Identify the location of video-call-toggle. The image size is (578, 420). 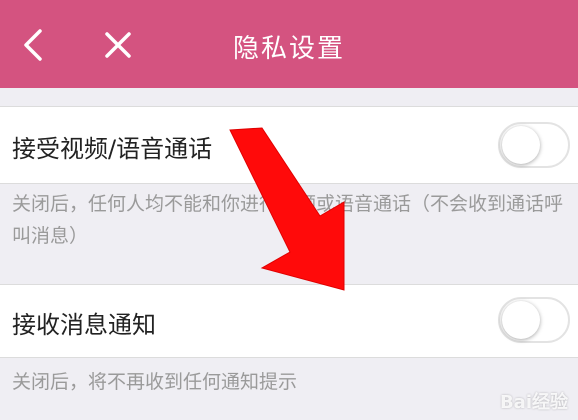
(534, 145).